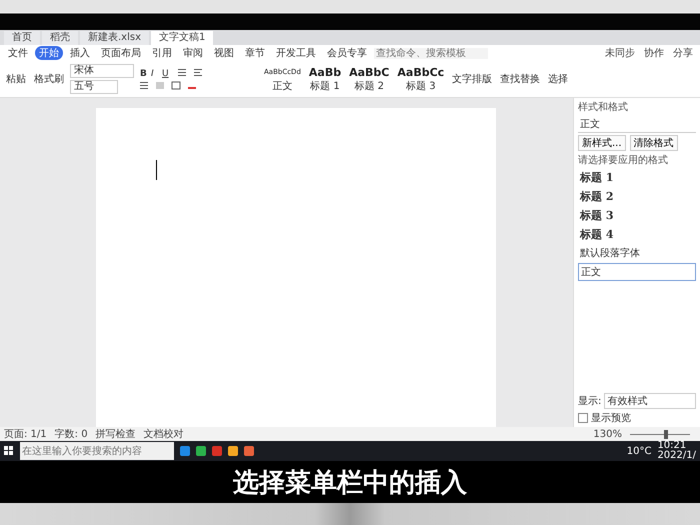 This screenshot has height=525, width=700. Describe the element at coordinates (607, 434) in the screenshot. I see `zoom-level: 130%` at that location.